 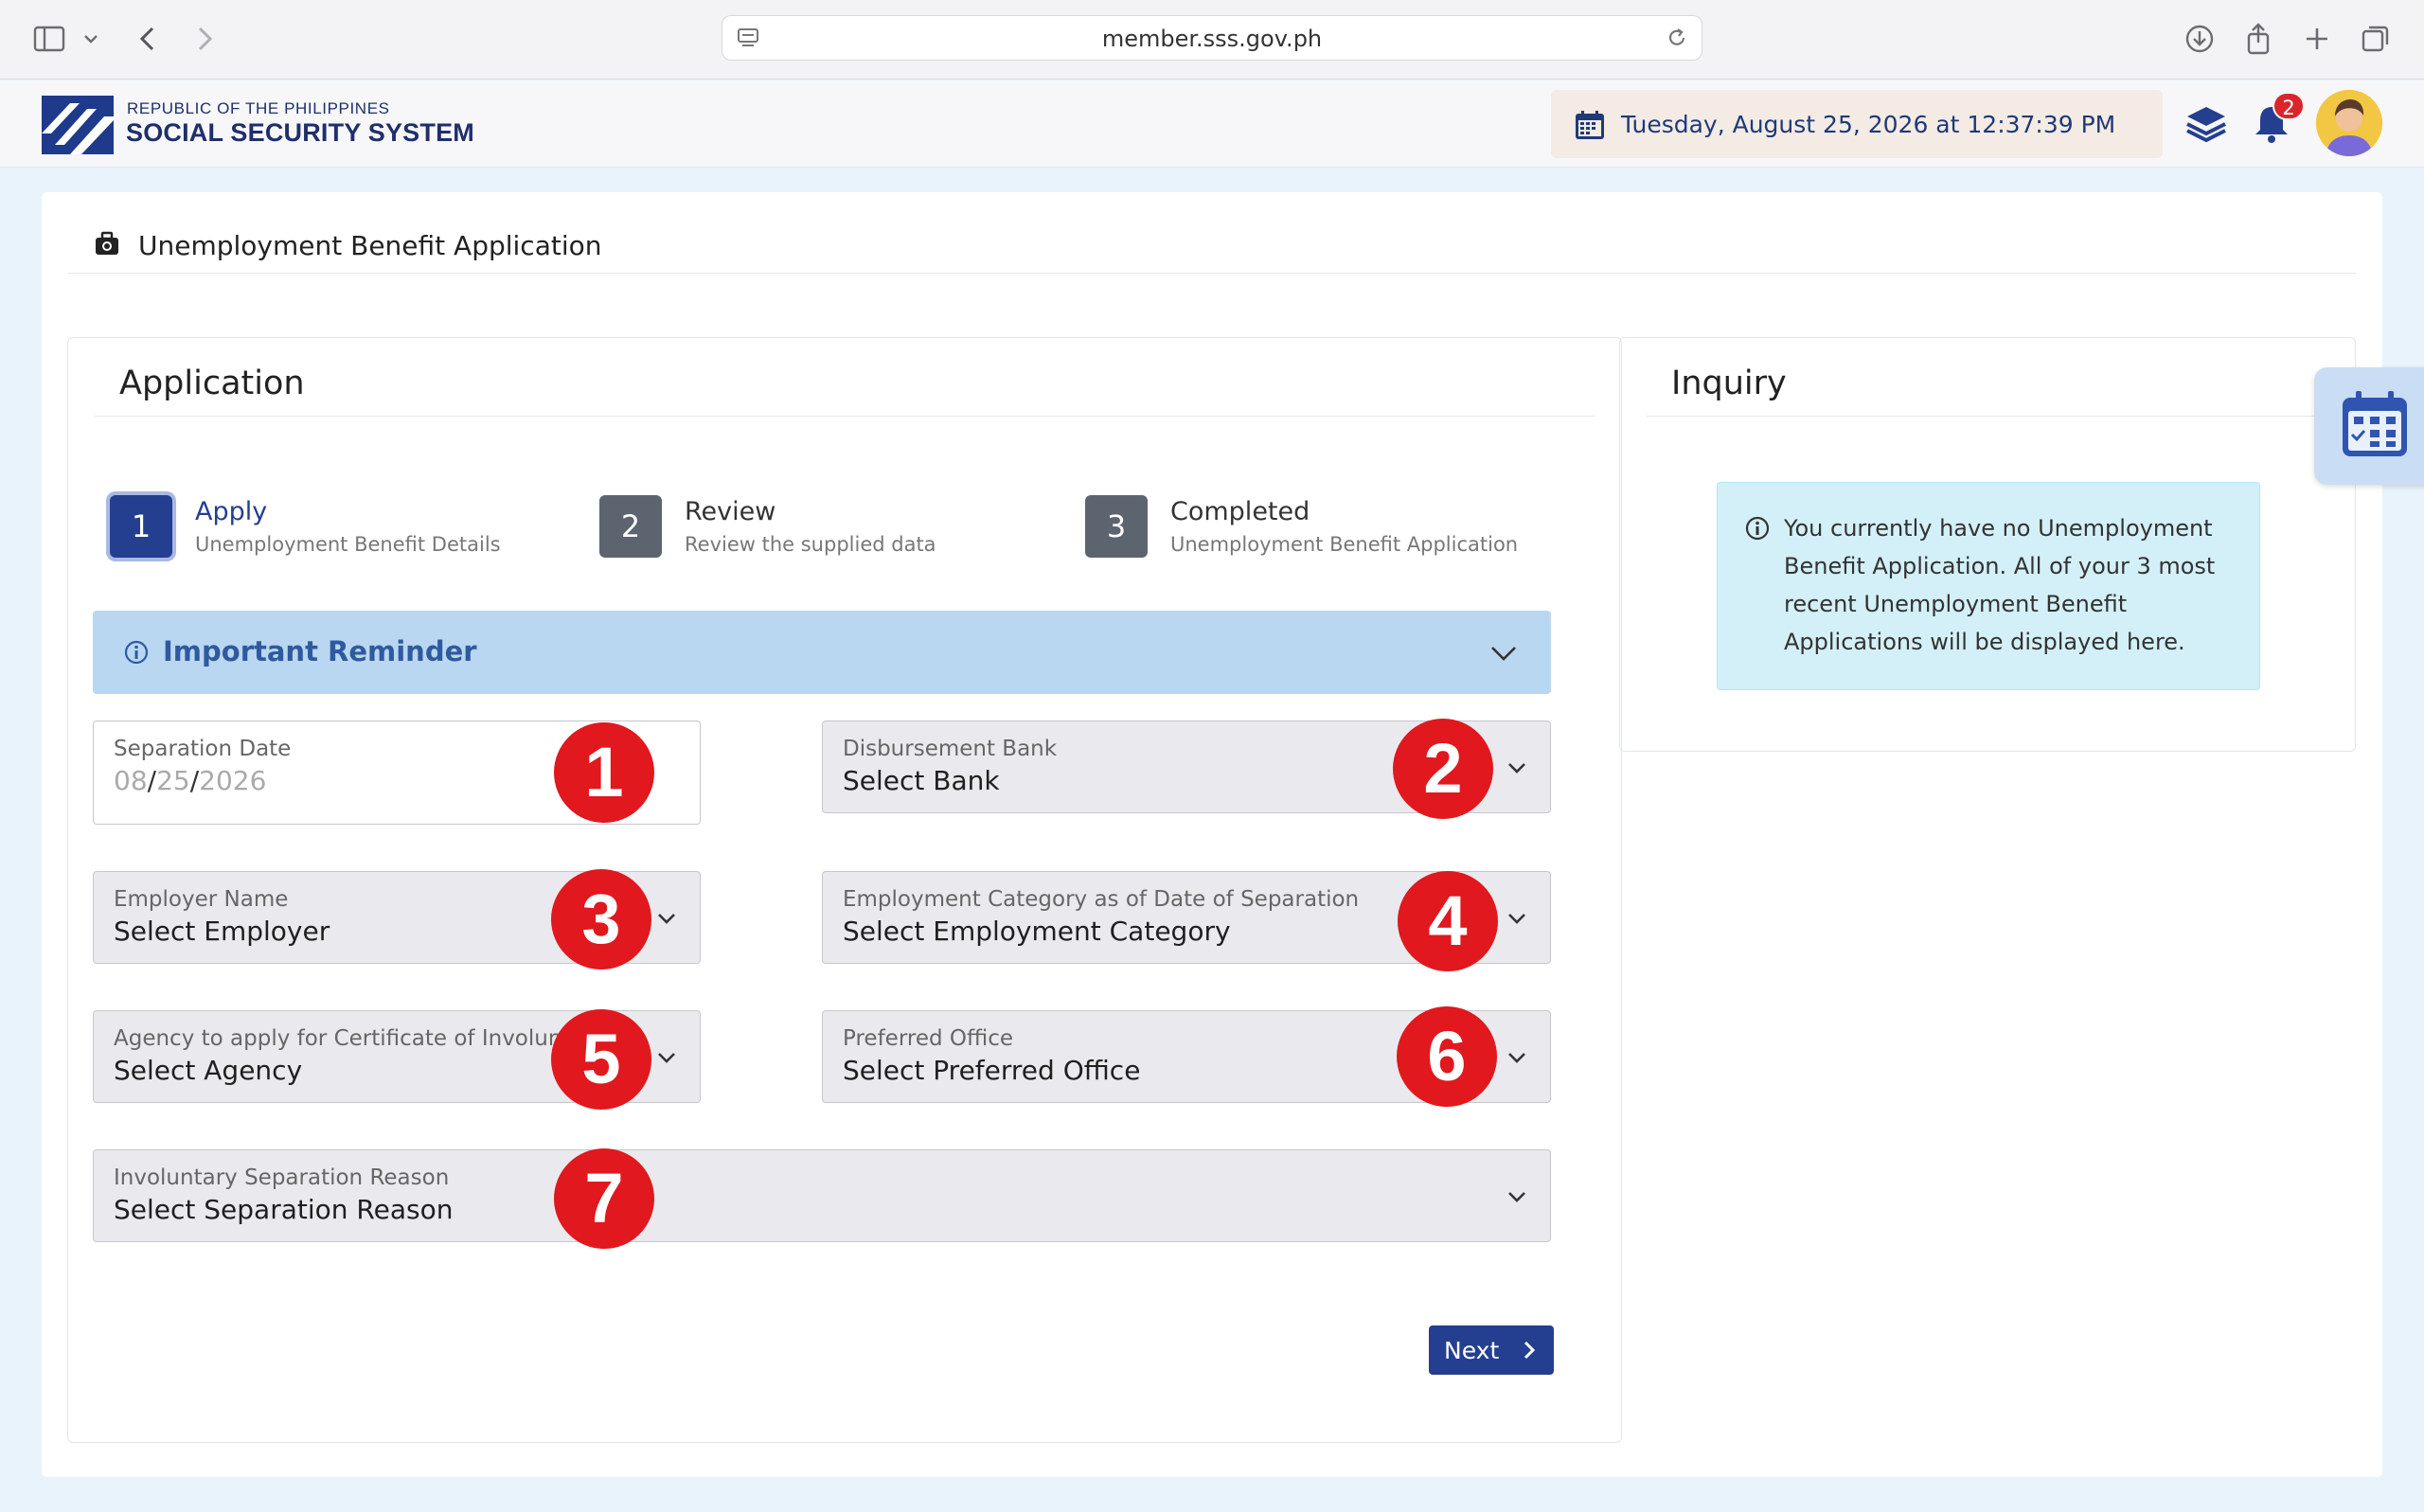 What do you see at coordinates (1212, 233) in the screenshot?
I see `page-title-row: Unemployment Benefit Application` at bounding box center [1212, 233].